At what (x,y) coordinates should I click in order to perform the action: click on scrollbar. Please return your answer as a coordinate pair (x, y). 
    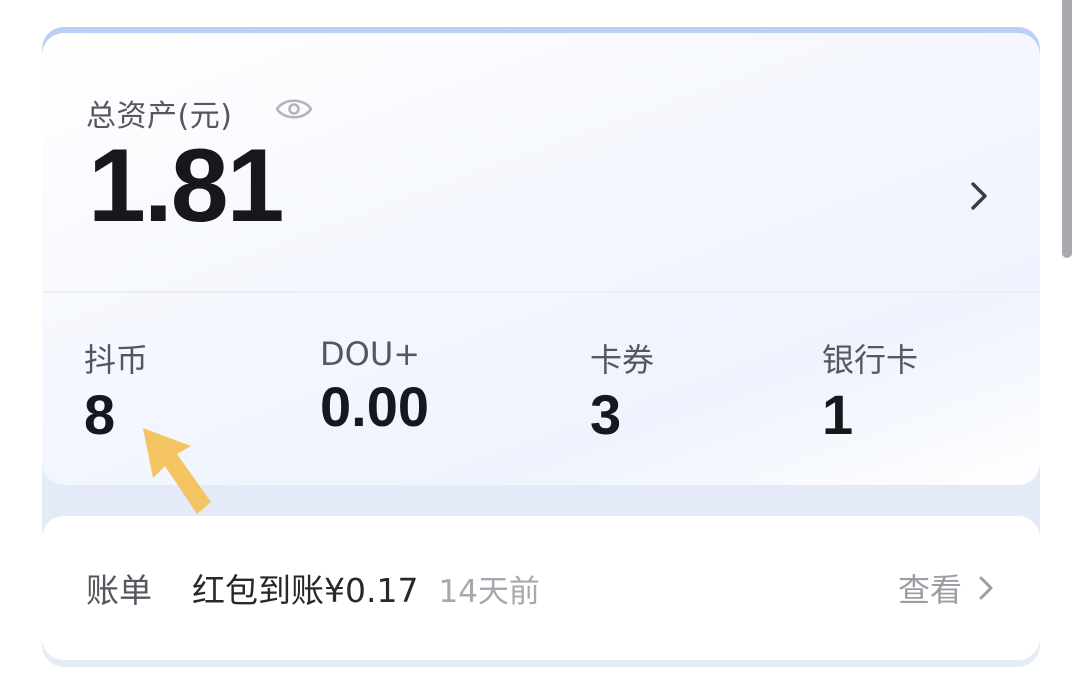
    Looking at the image, I should click on (1067, 129).